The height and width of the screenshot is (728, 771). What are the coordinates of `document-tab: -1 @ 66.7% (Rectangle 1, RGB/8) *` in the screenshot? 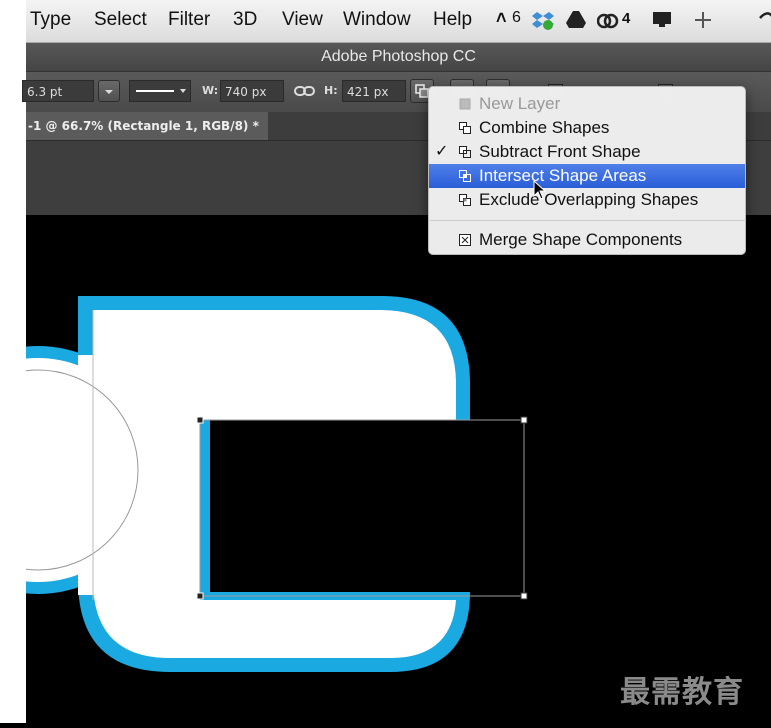 It's located at (147, 126).